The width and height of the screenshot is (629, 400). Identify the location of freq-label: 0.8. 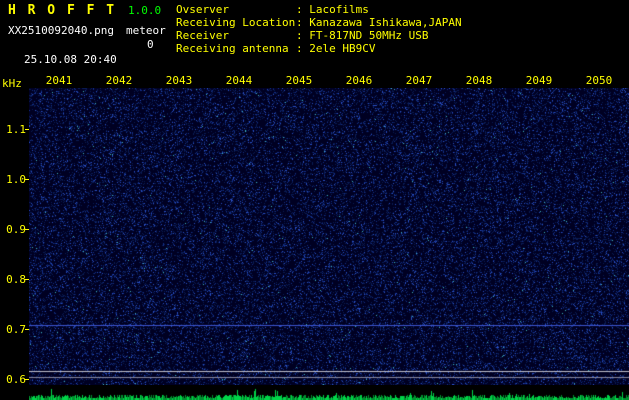
(16, 279).